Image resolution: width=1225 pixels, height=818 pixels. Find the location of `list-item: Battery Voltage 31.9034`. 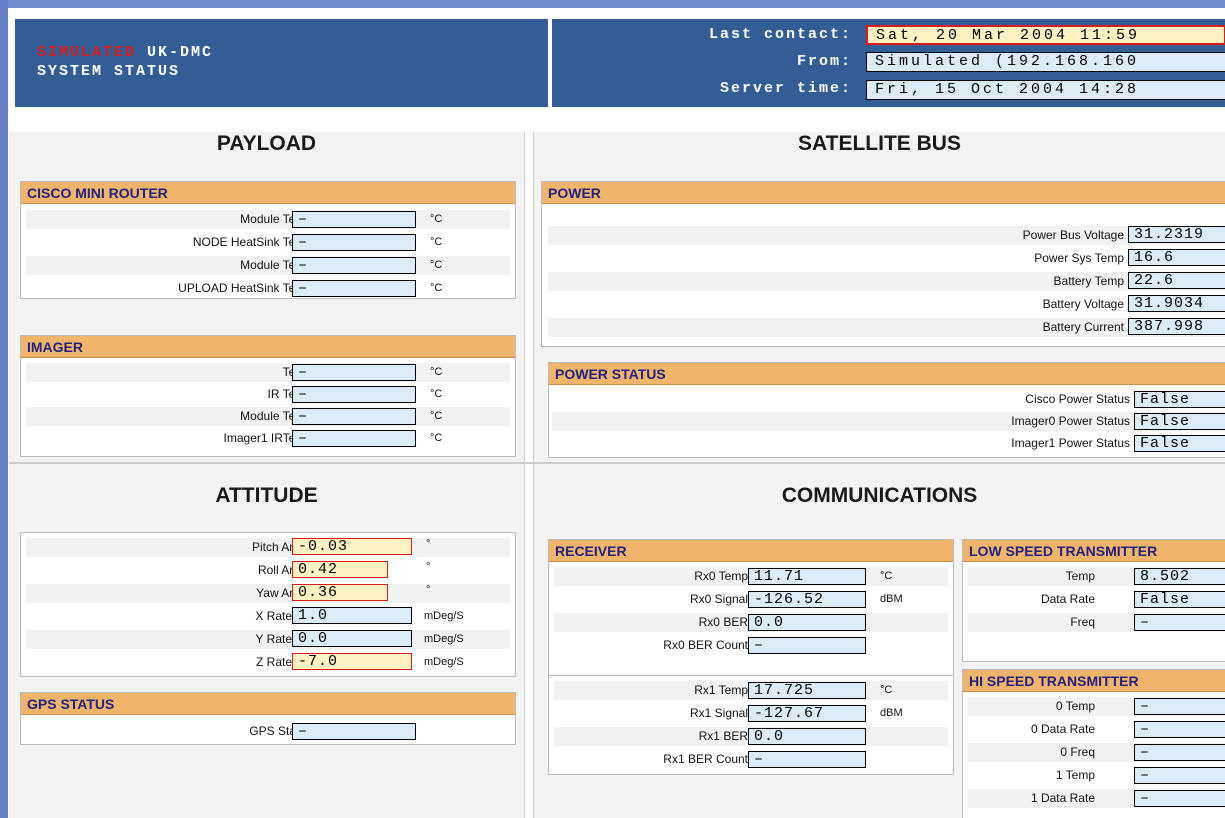

list-item: Battery Voltage 31.9034 is located at coordinates (886, 304).